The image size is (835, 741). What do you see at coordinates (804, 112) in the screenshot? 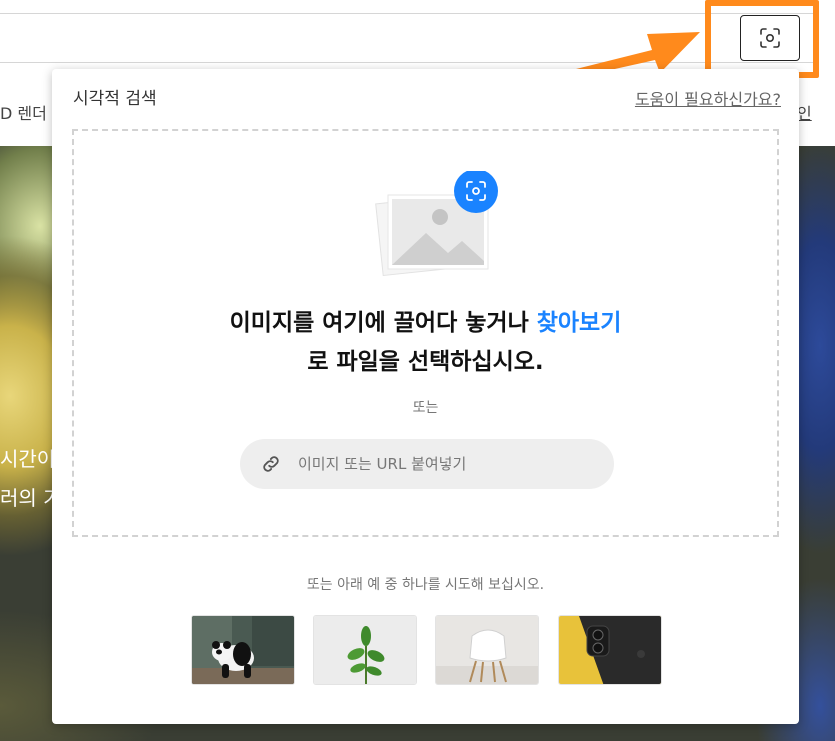
I see `subnav-link: 인` at bounding box center [804, 112].